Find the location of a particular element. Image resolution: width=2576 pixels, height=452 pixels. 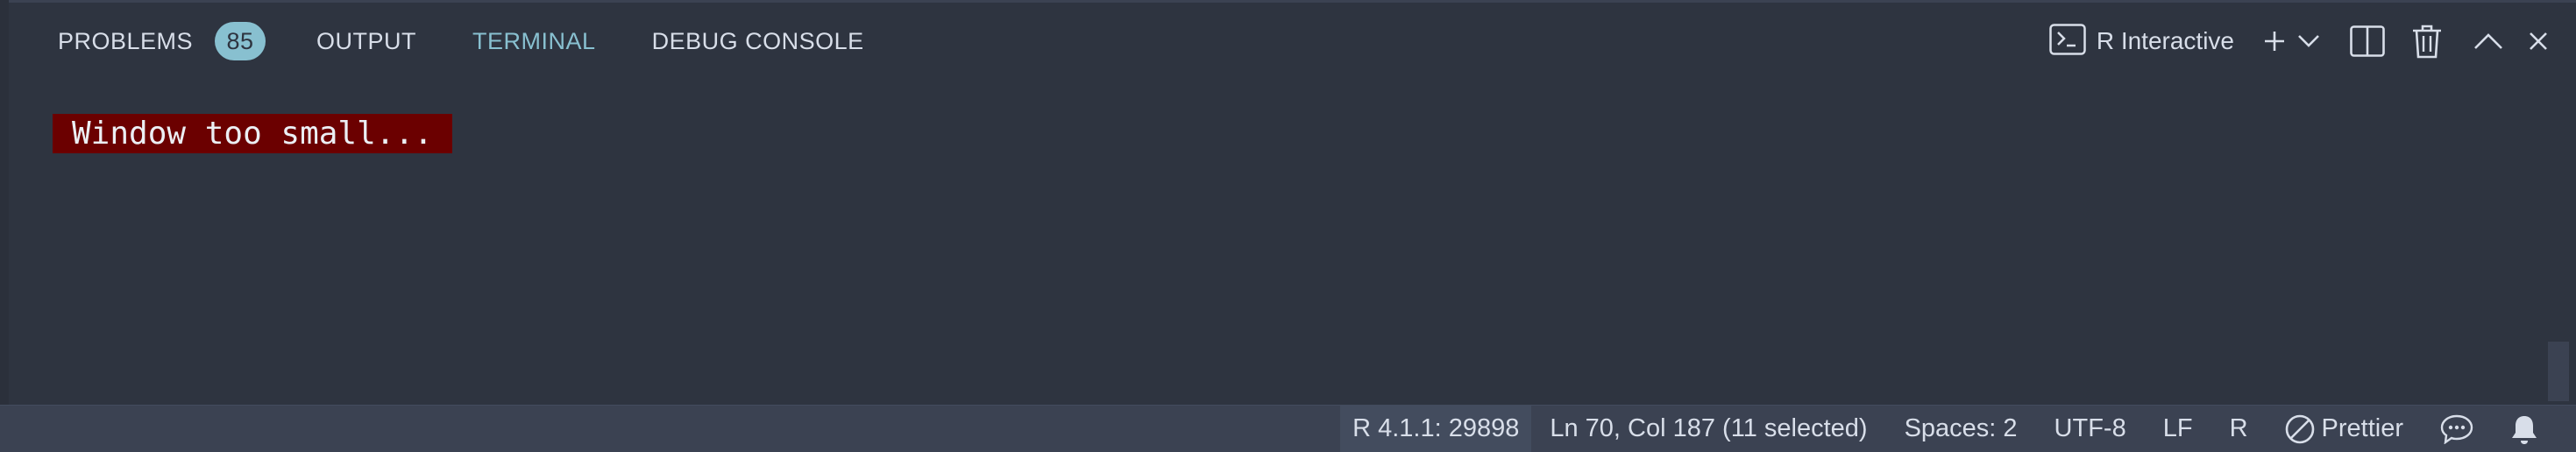

status-r-session-label: R 4.1.1: 29898 is located at coordinates (1436, 428).